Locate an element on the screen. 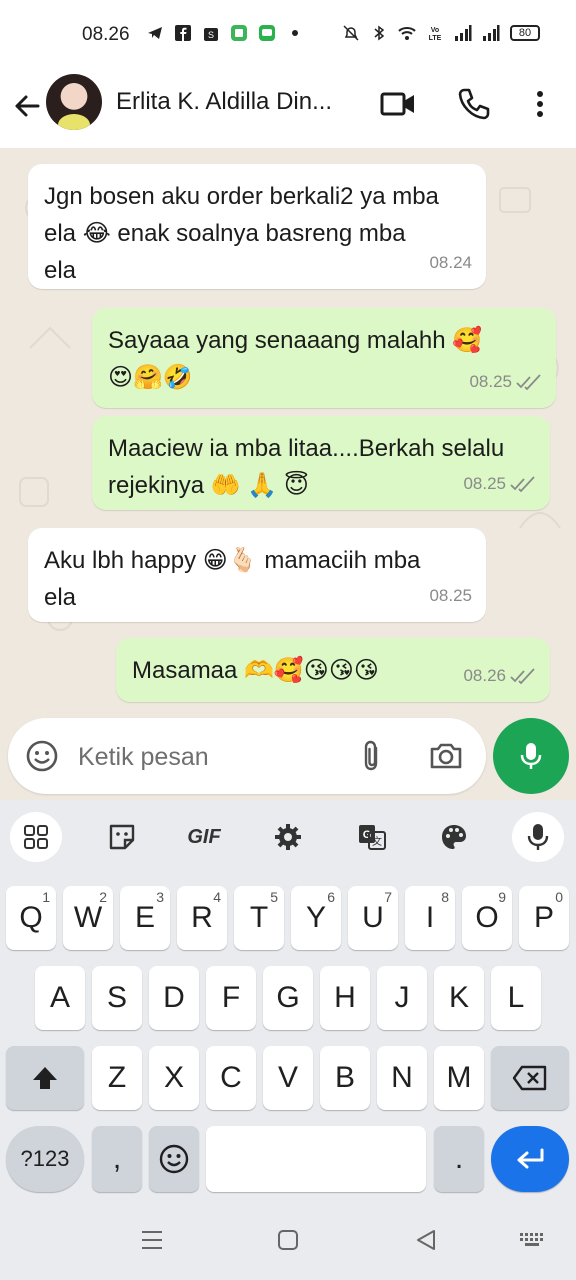  attach-icon is located at coordinates (372, 756).